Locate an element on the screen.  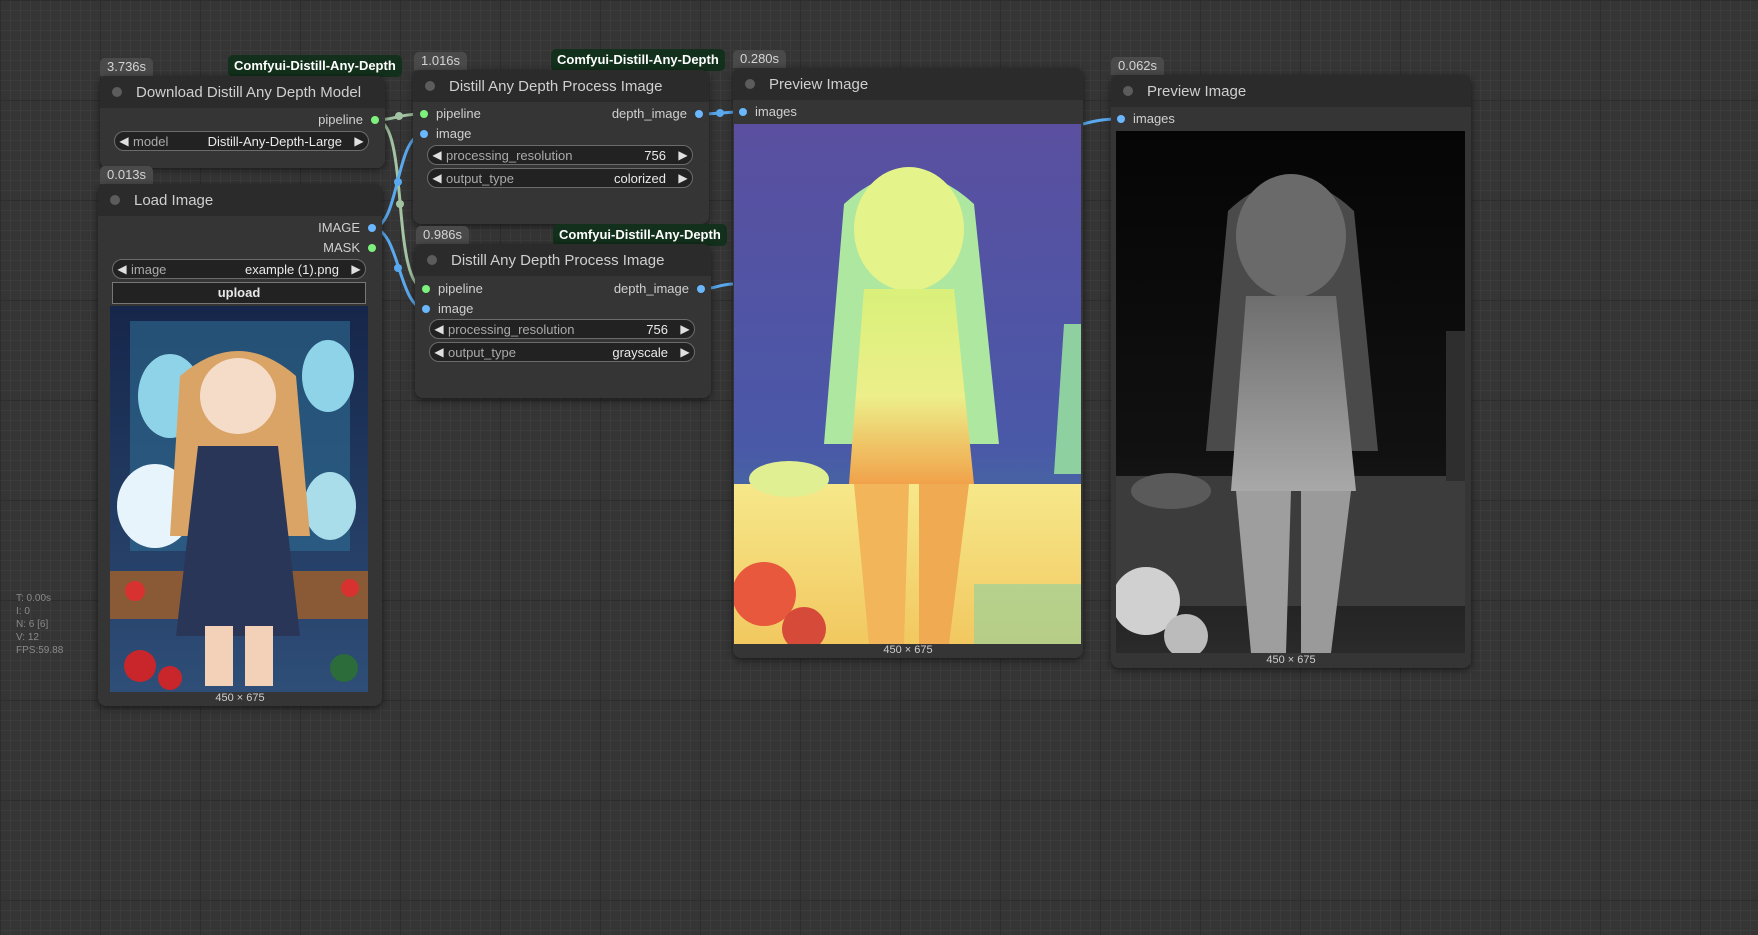
stat-nodes: N: 6 [6] is located at coordinates (32, 624).